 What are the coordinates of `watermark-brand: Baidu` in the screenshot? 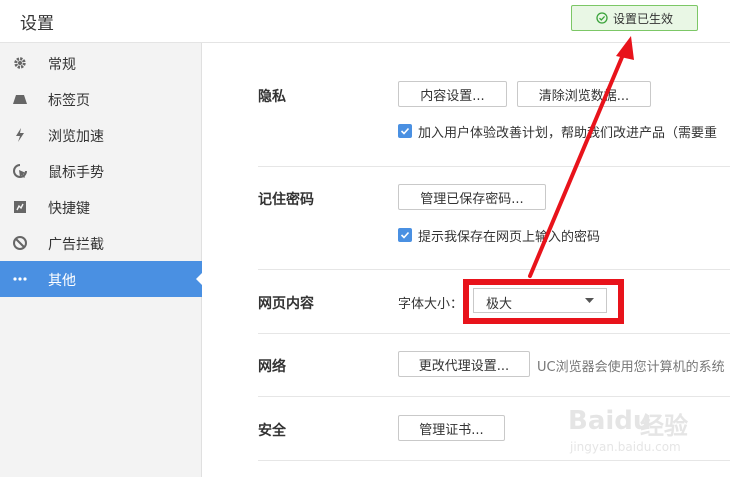 It's located at (610, 421).